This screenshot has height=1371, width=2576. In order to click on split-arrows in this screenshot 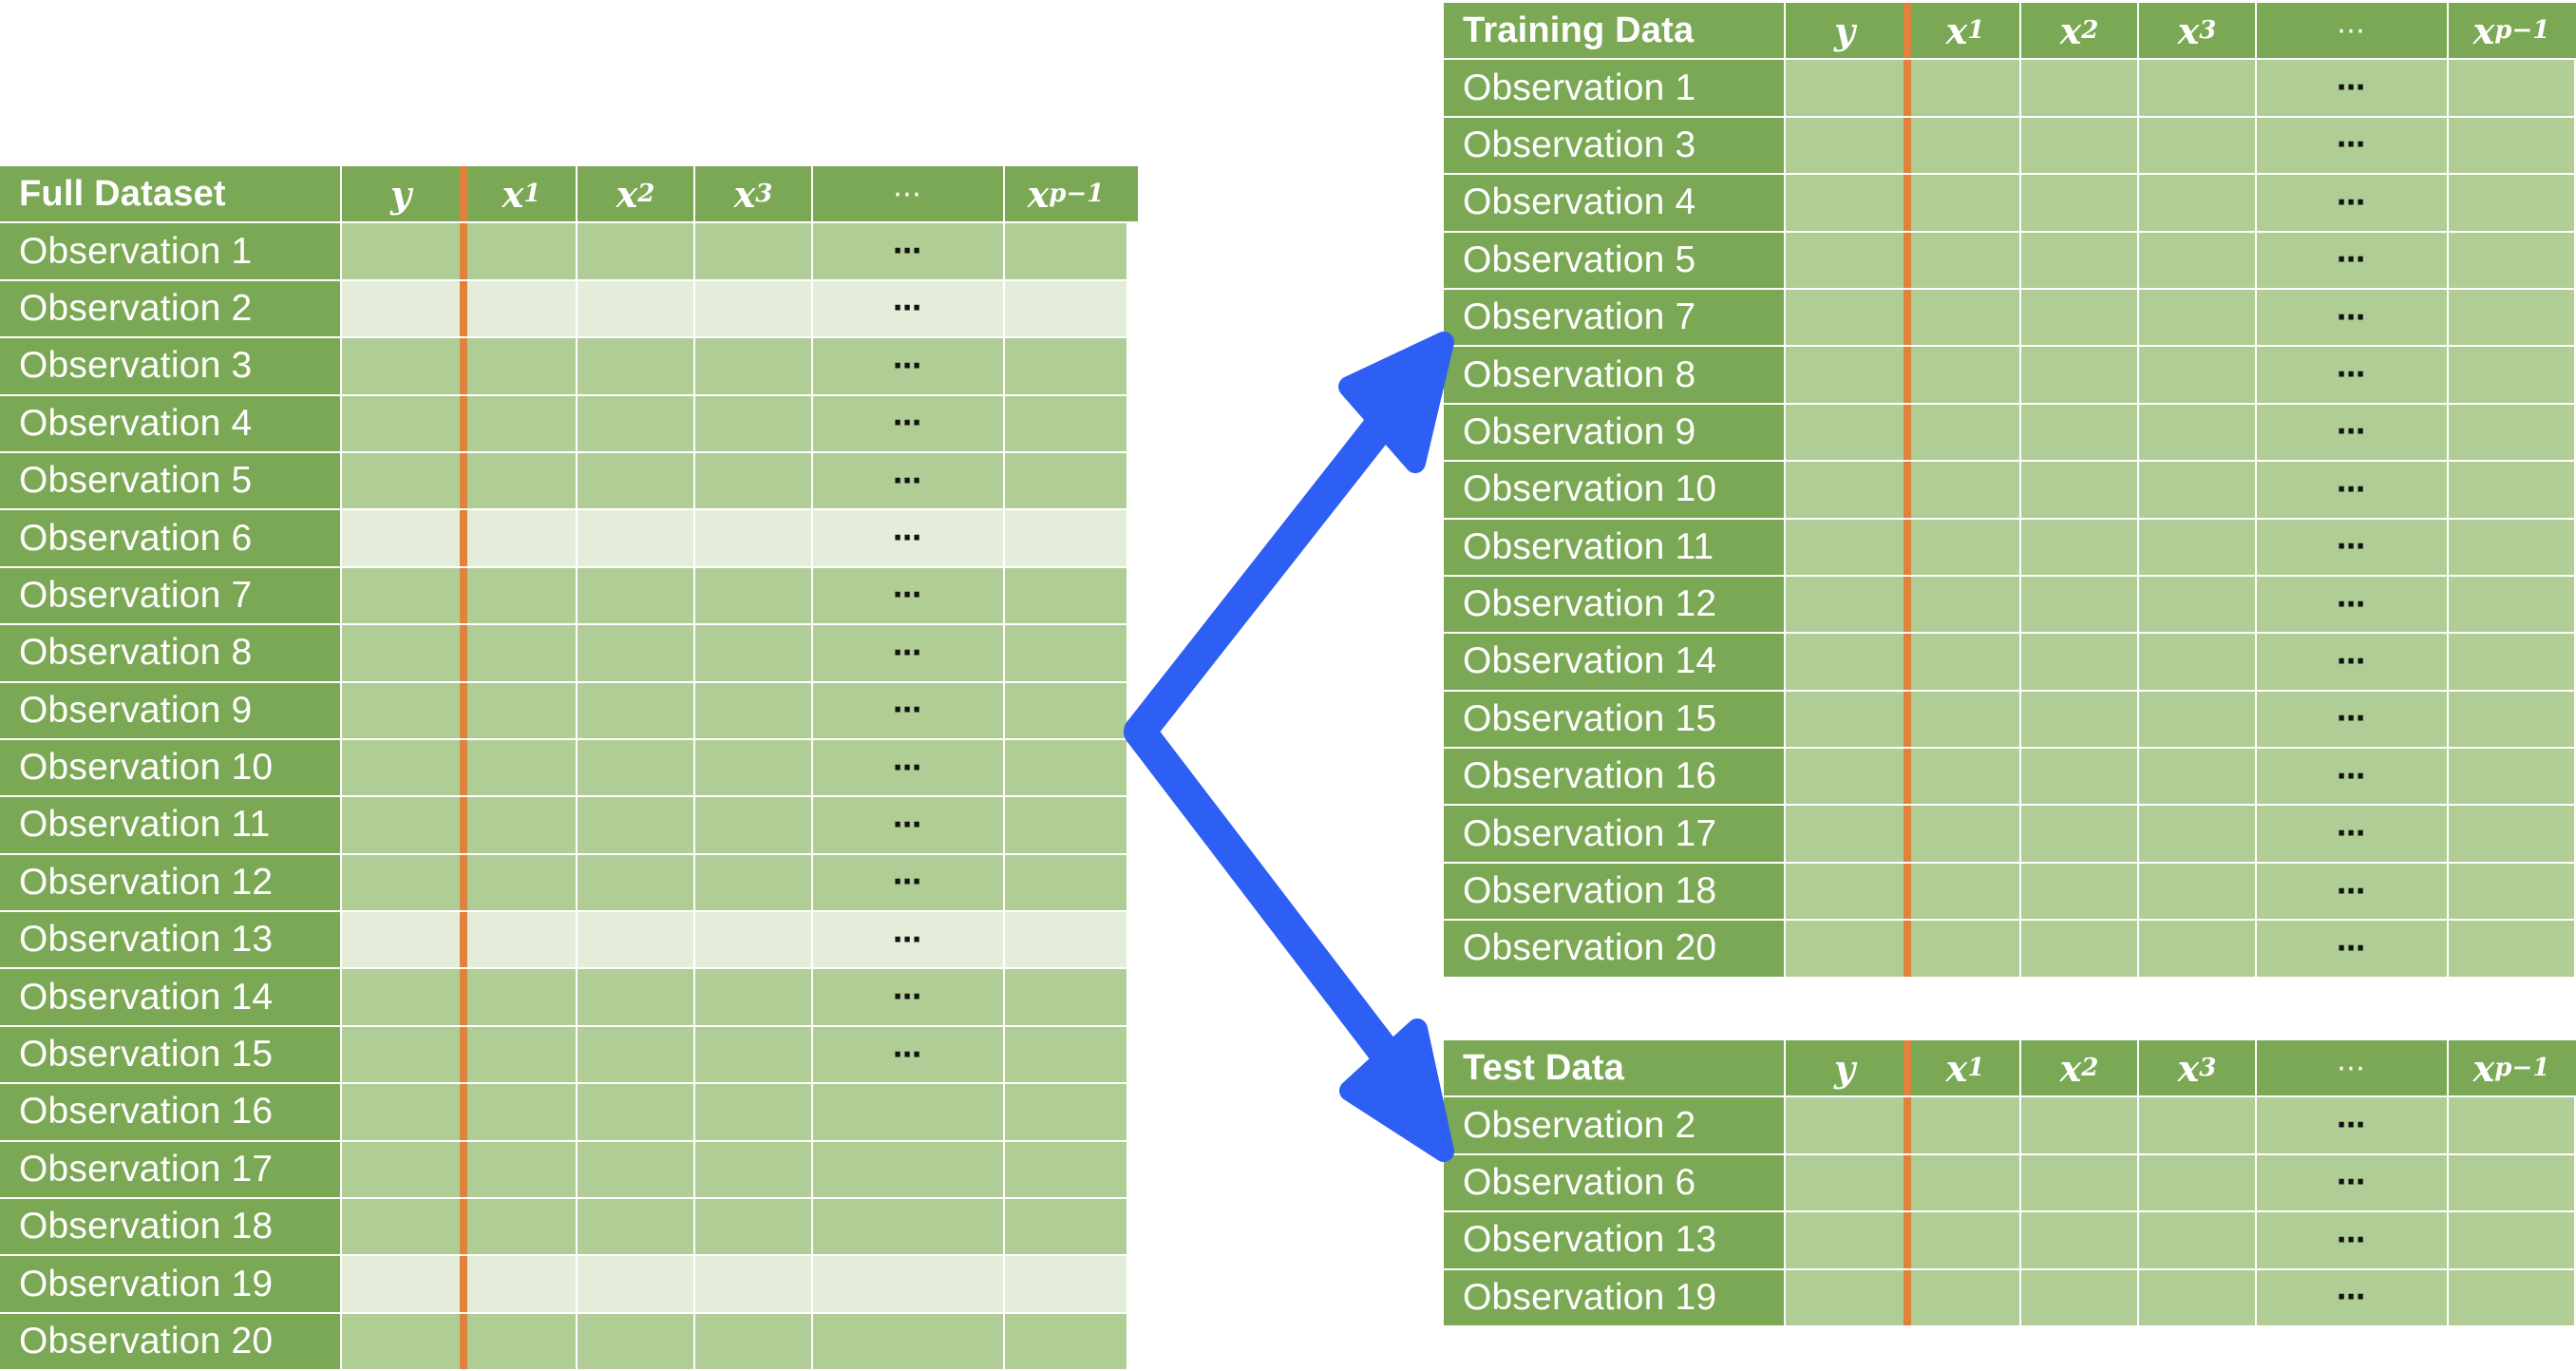, I will do `click(1289, 747)`.